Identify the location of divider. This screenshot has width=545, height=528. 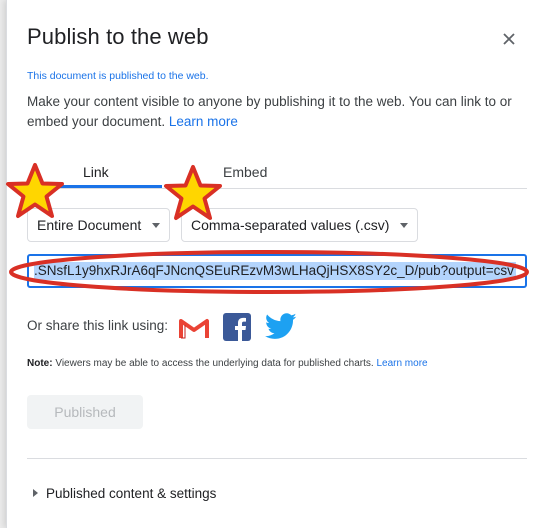
(277, 458).